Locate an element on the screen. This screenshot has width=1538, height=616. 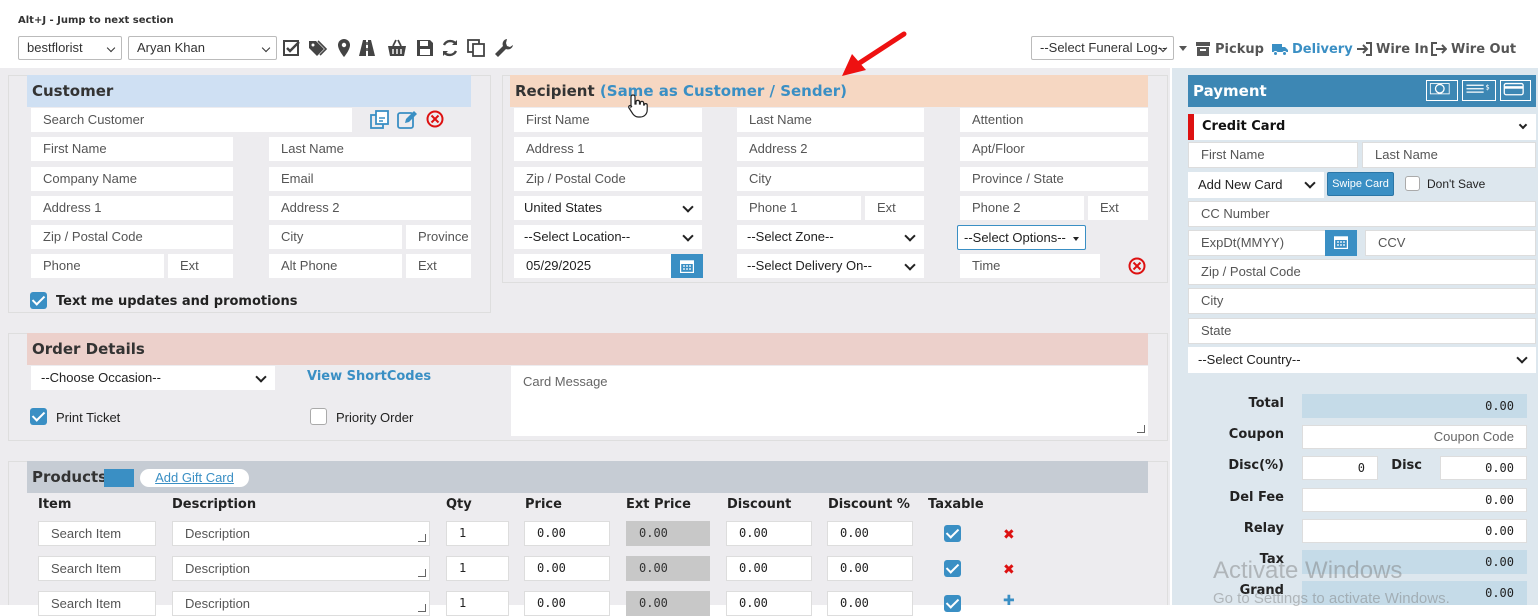
wire-out-link: Wire Out is located at coordinates (1473, 49).